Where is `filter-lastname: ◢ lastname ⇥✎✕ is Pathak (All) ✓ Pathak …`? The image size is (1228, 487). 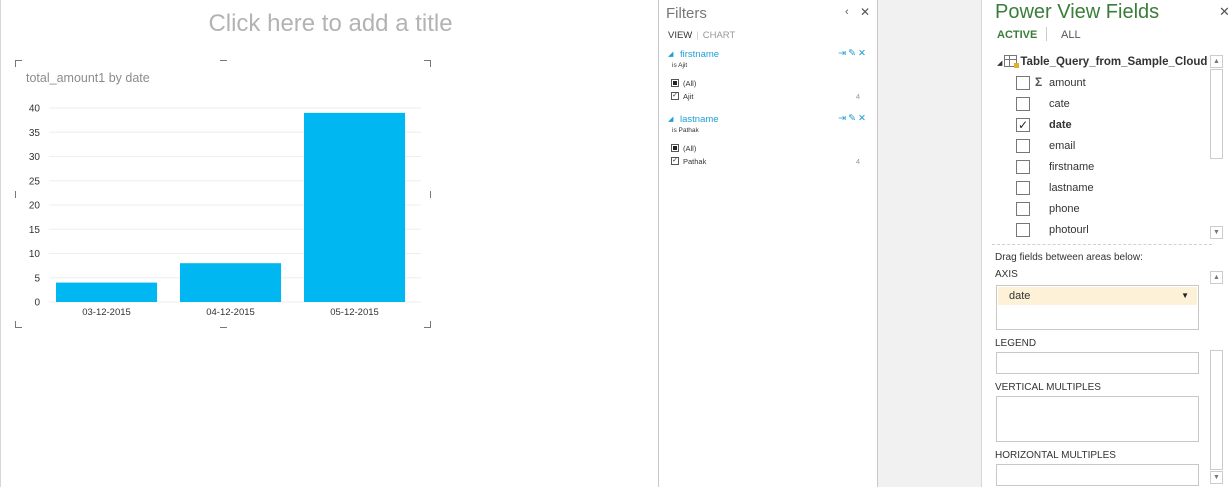 filter-lastname: ◢ lastname ⇥✎✕ is Pathak (All) ✓ Pathak … is located at coordinates (770, 141).